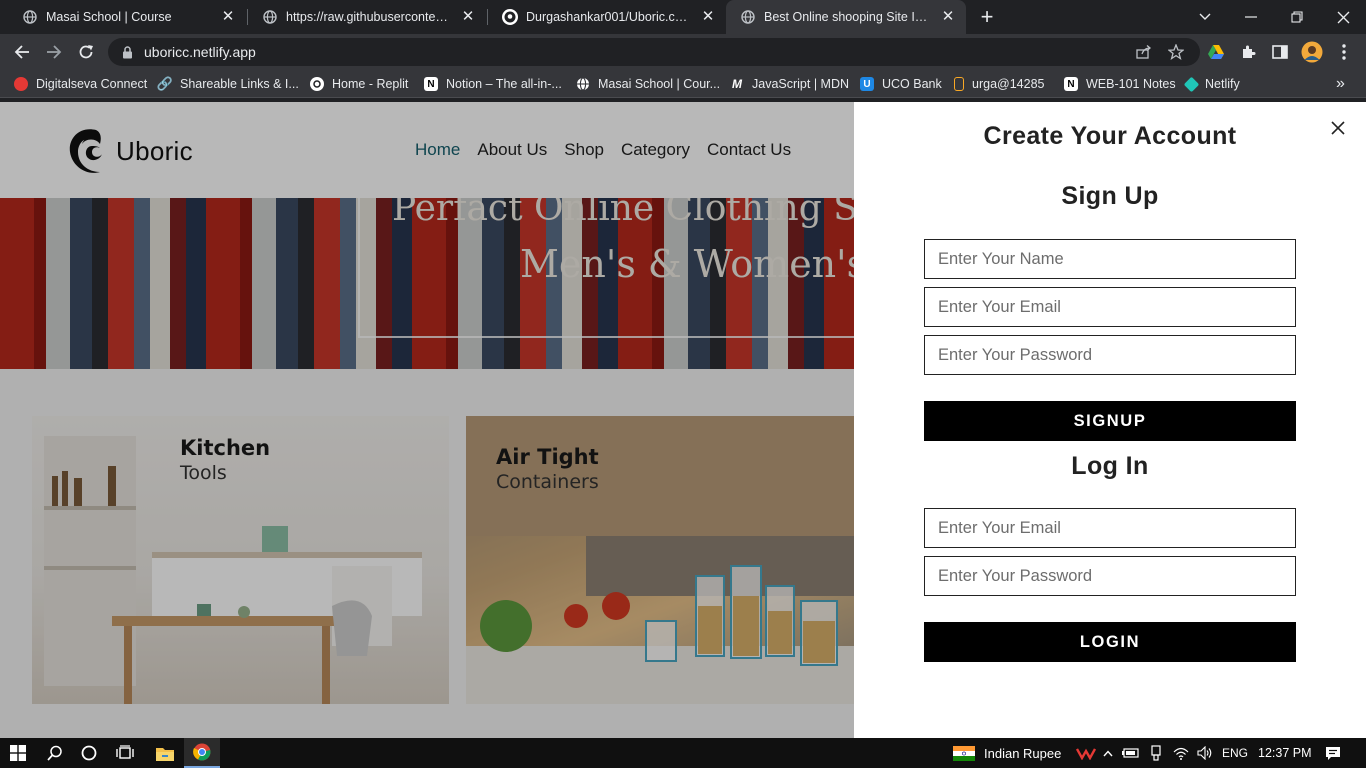 This screenshot has width=1366, height=768. I want to click on tab-uboric-active: Best Online shooping Site In Indi ✕, so click(846, 17).